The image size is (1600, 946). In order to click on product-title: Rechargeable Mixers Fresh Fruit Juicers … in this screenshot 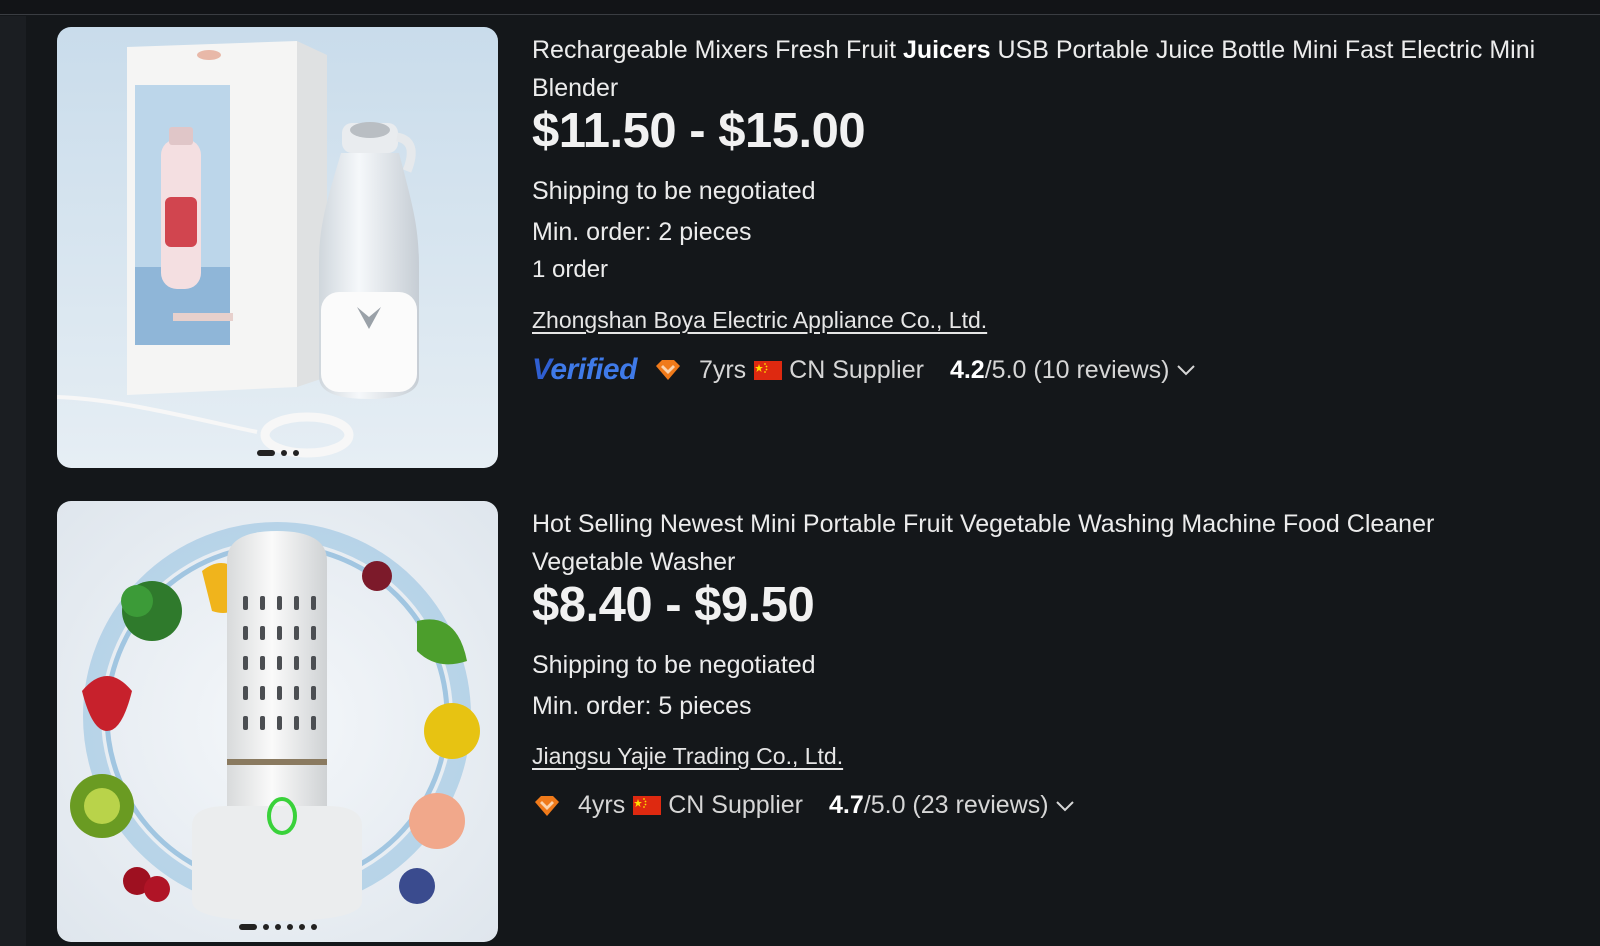, I will do `click(1042, 69)`.